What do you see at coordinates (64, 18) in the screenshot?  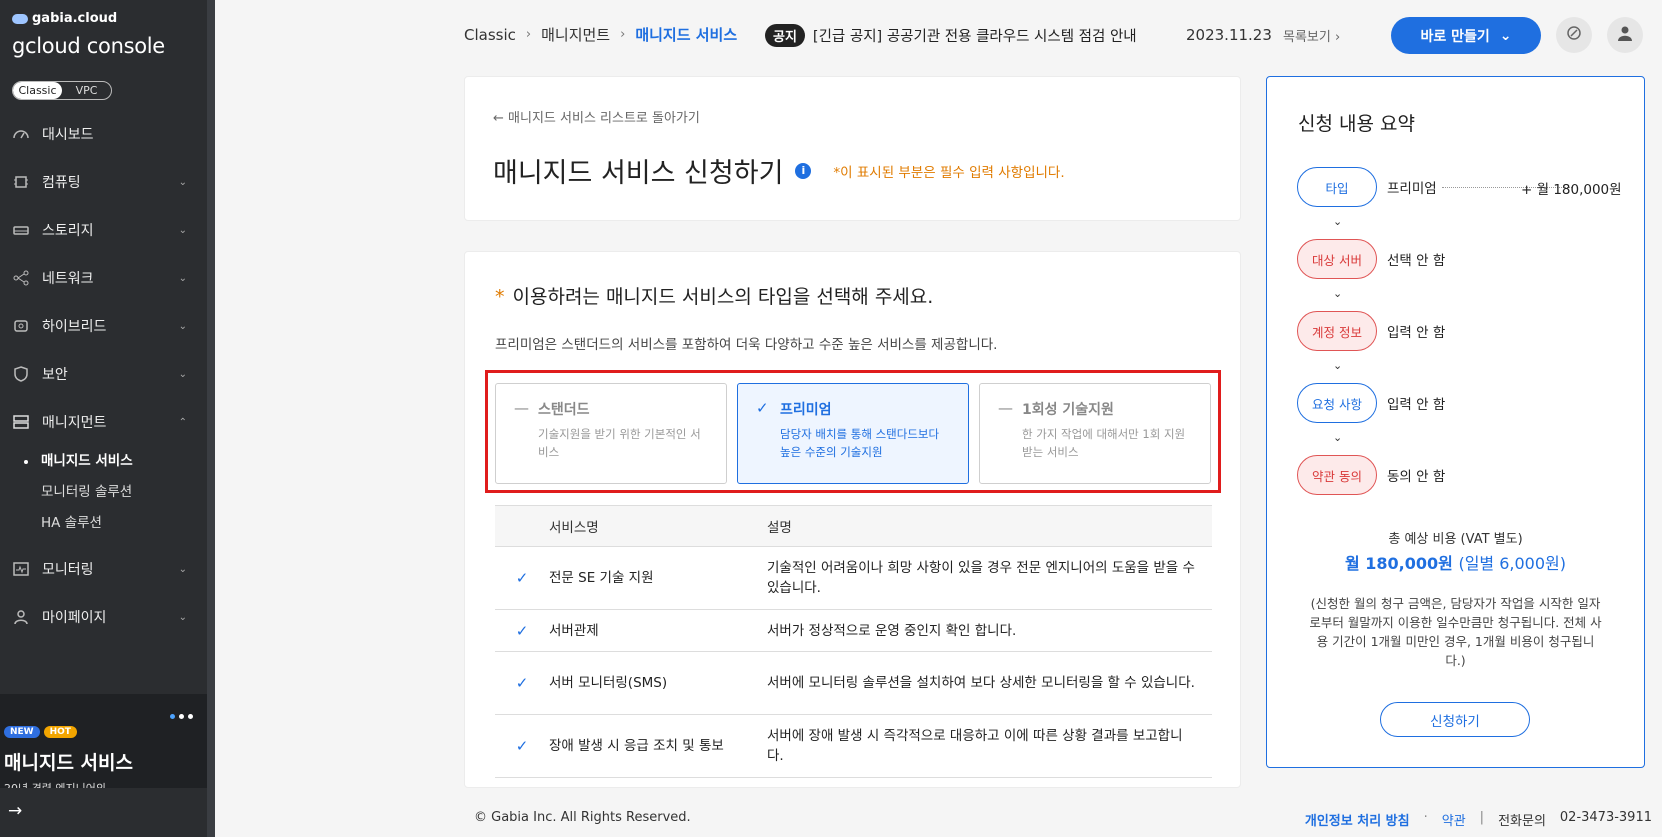 I see `brand-logo: gabia.cloud` at bounding box center [64, 18].